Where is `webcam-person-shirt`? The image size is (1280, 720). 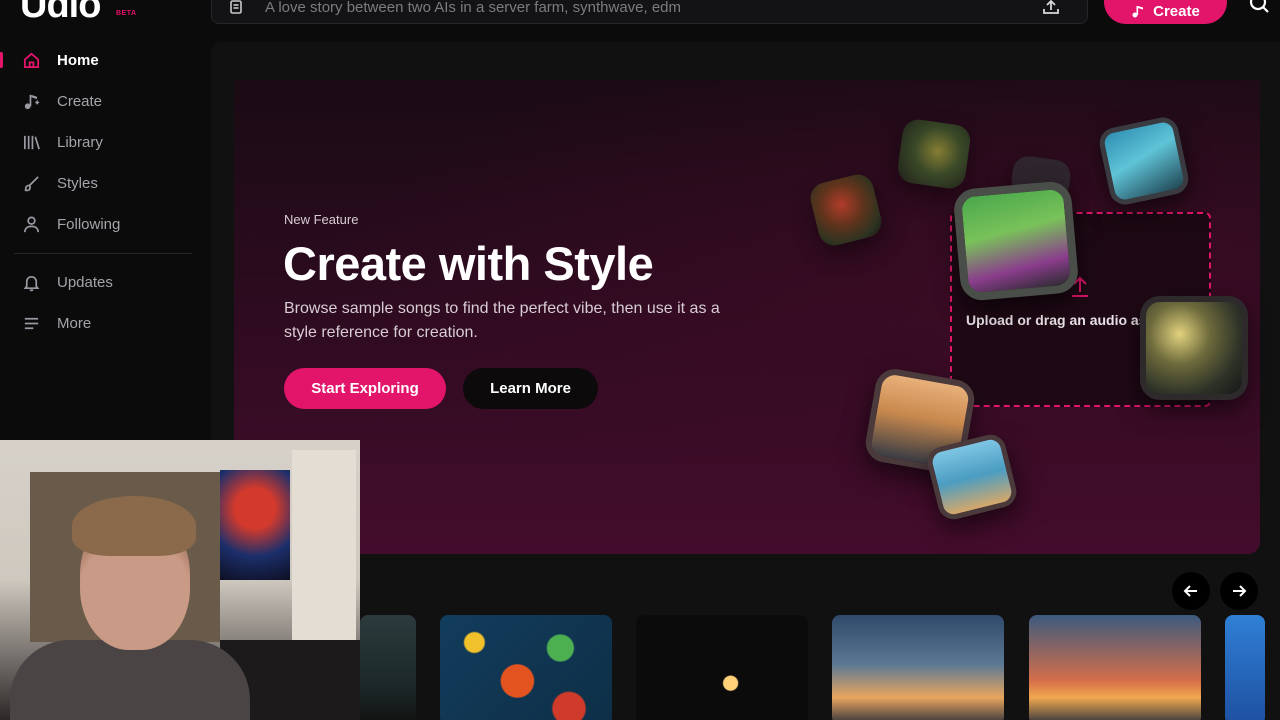
webcam-person-shirt is located at coordinates (130, 680).